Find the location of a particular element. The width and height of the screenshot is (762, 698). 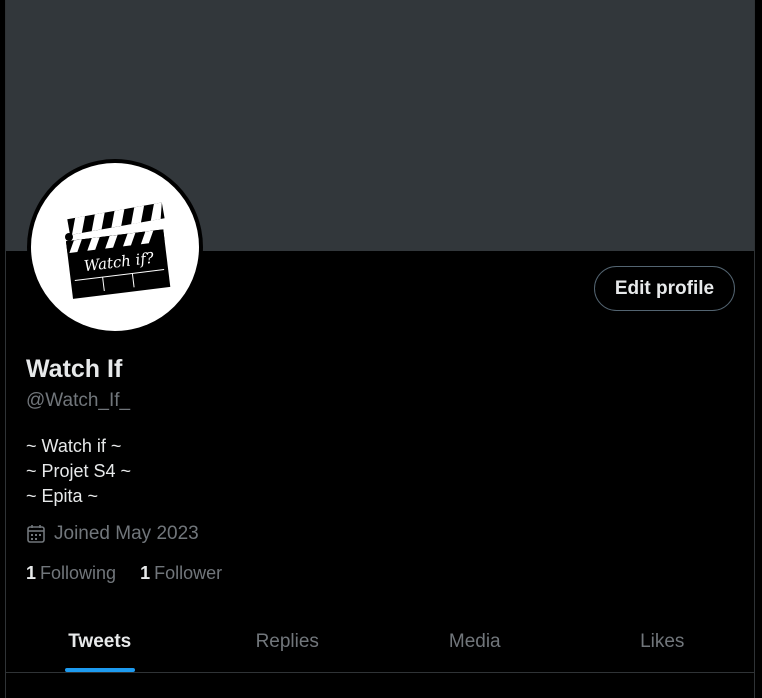

tab-replies: Replies is located at coordinates (288, 642).